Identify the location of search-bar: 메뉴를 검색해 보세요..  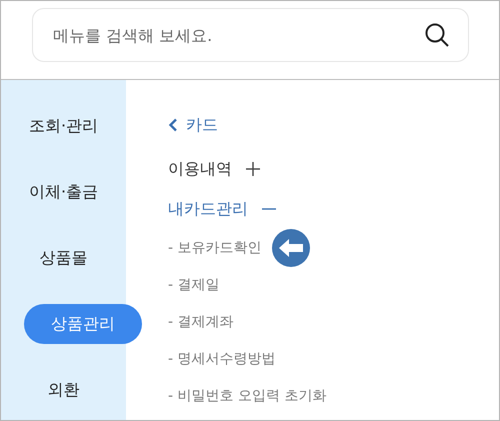
(250, 35).